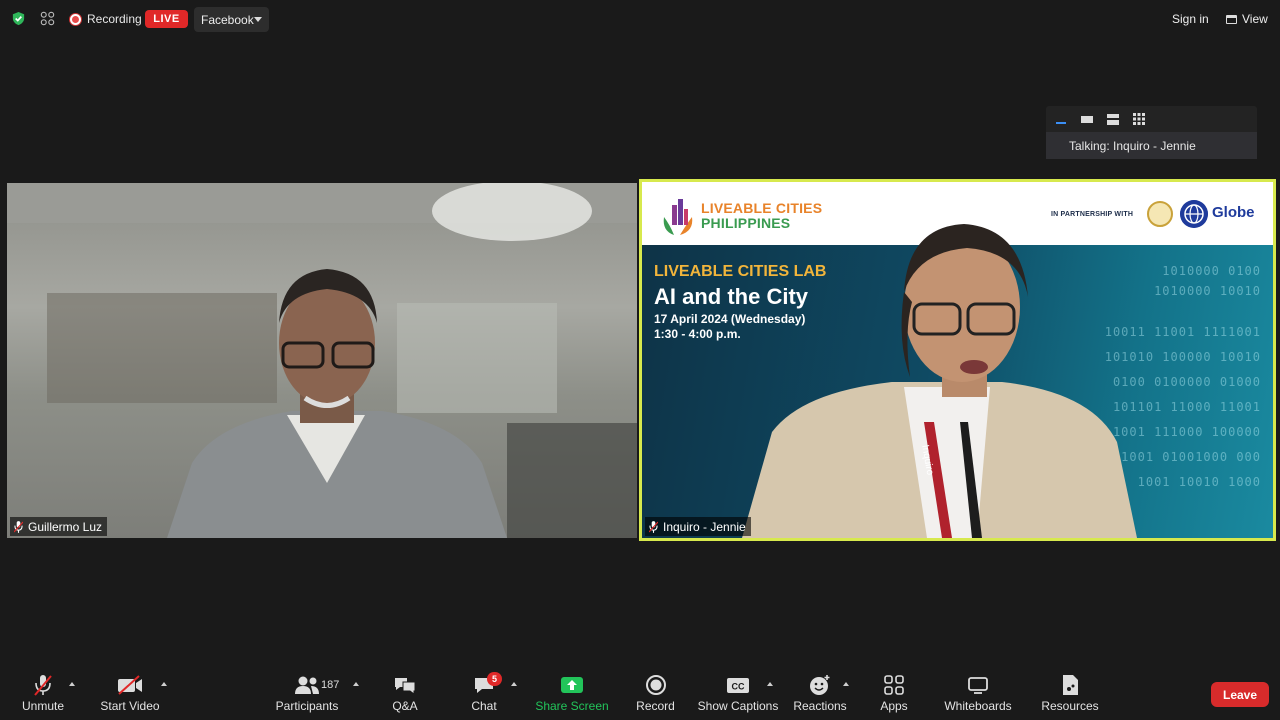 Image resolution: width=1280 pixels, height=720 pixels. I want to click on participant-name-tag: Inquiro - Jennie, so click(698, 526).